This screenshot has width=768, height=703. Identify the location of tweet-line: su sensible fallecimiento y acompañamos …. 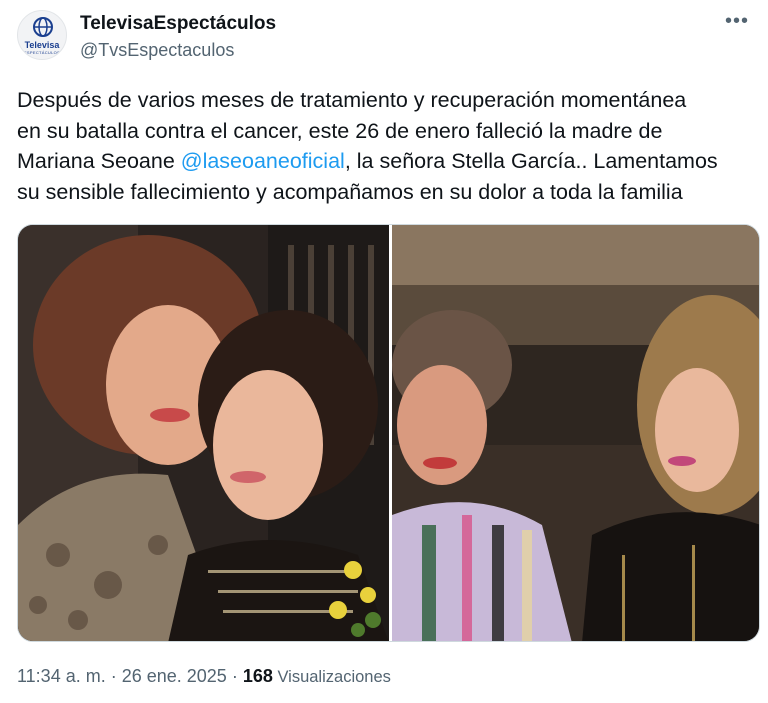
(350, 191).